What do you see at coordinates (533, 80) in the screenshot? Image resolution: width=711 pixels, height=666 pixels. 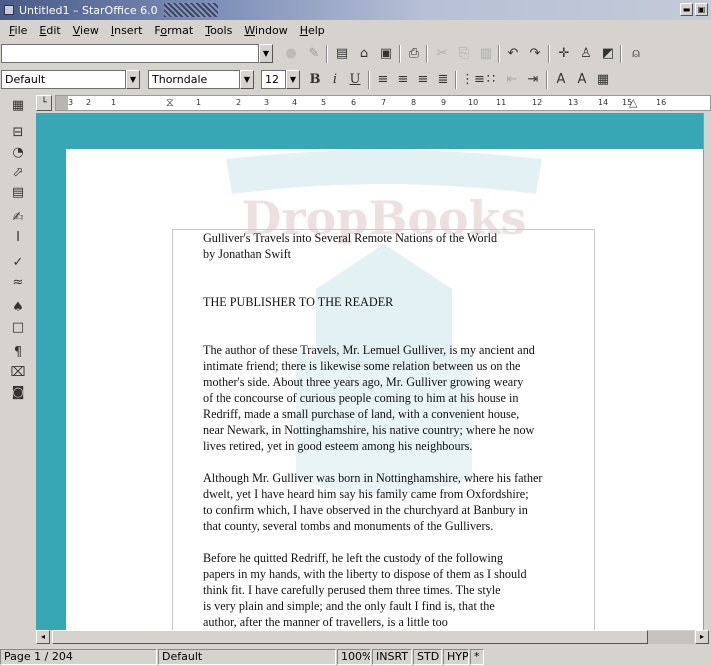 I see `increase-indent-icon: ⇥` at bounding box center [533, 80].